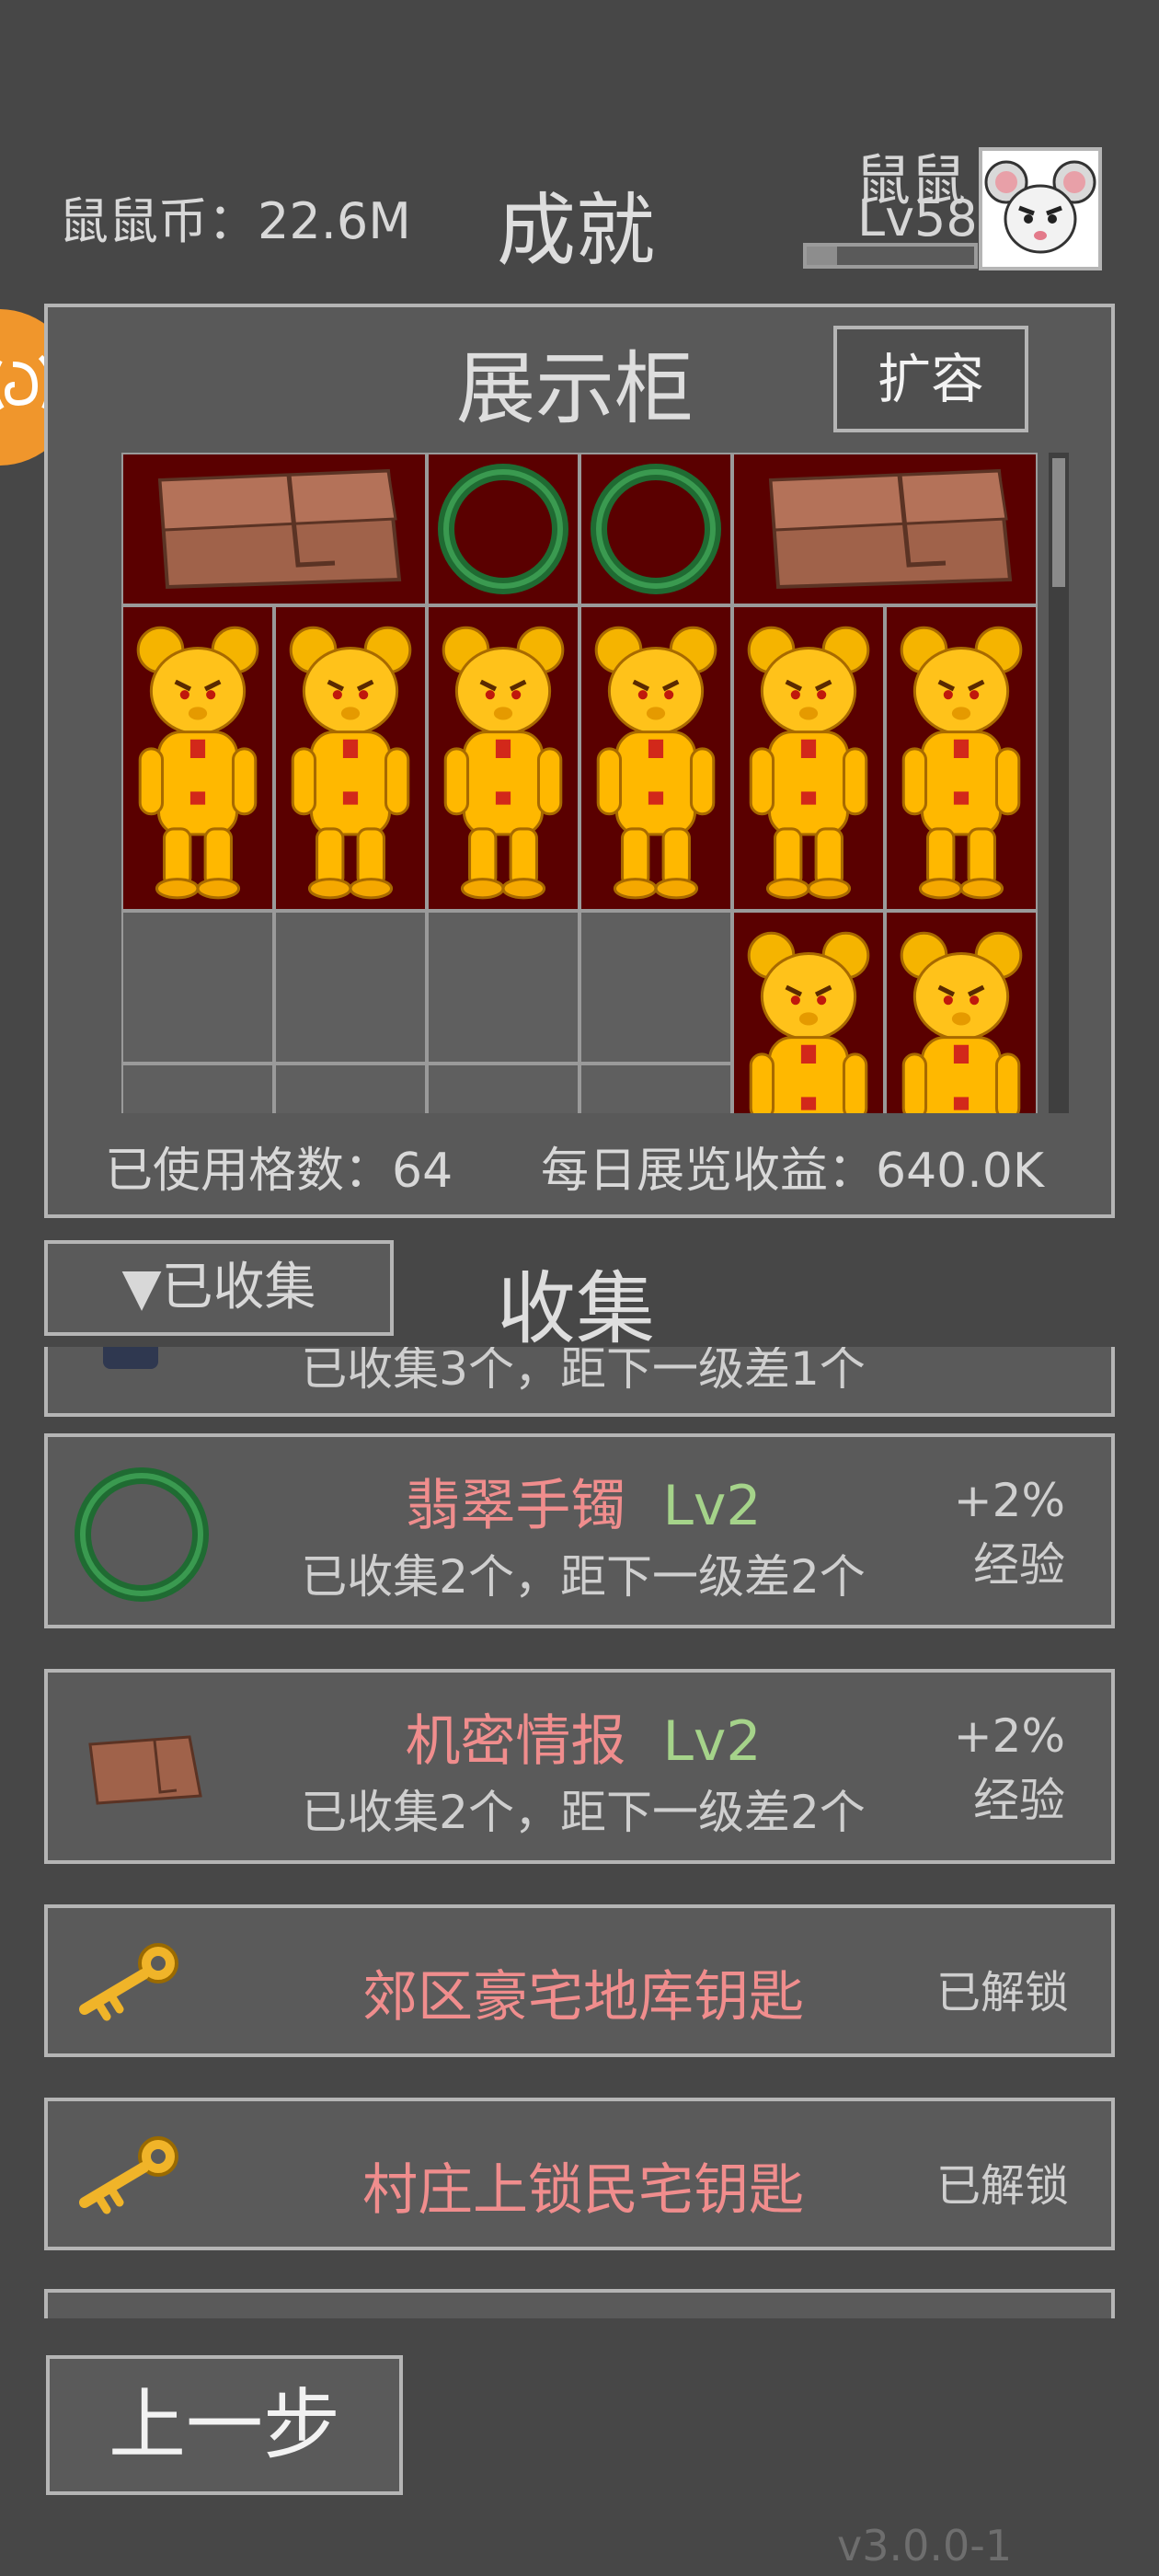 The height and width of the screenshot is (2576, 1159). Describe the element at coordinates (224, 2425) in the screenshot. I see `back-button: 上一步` at that location.